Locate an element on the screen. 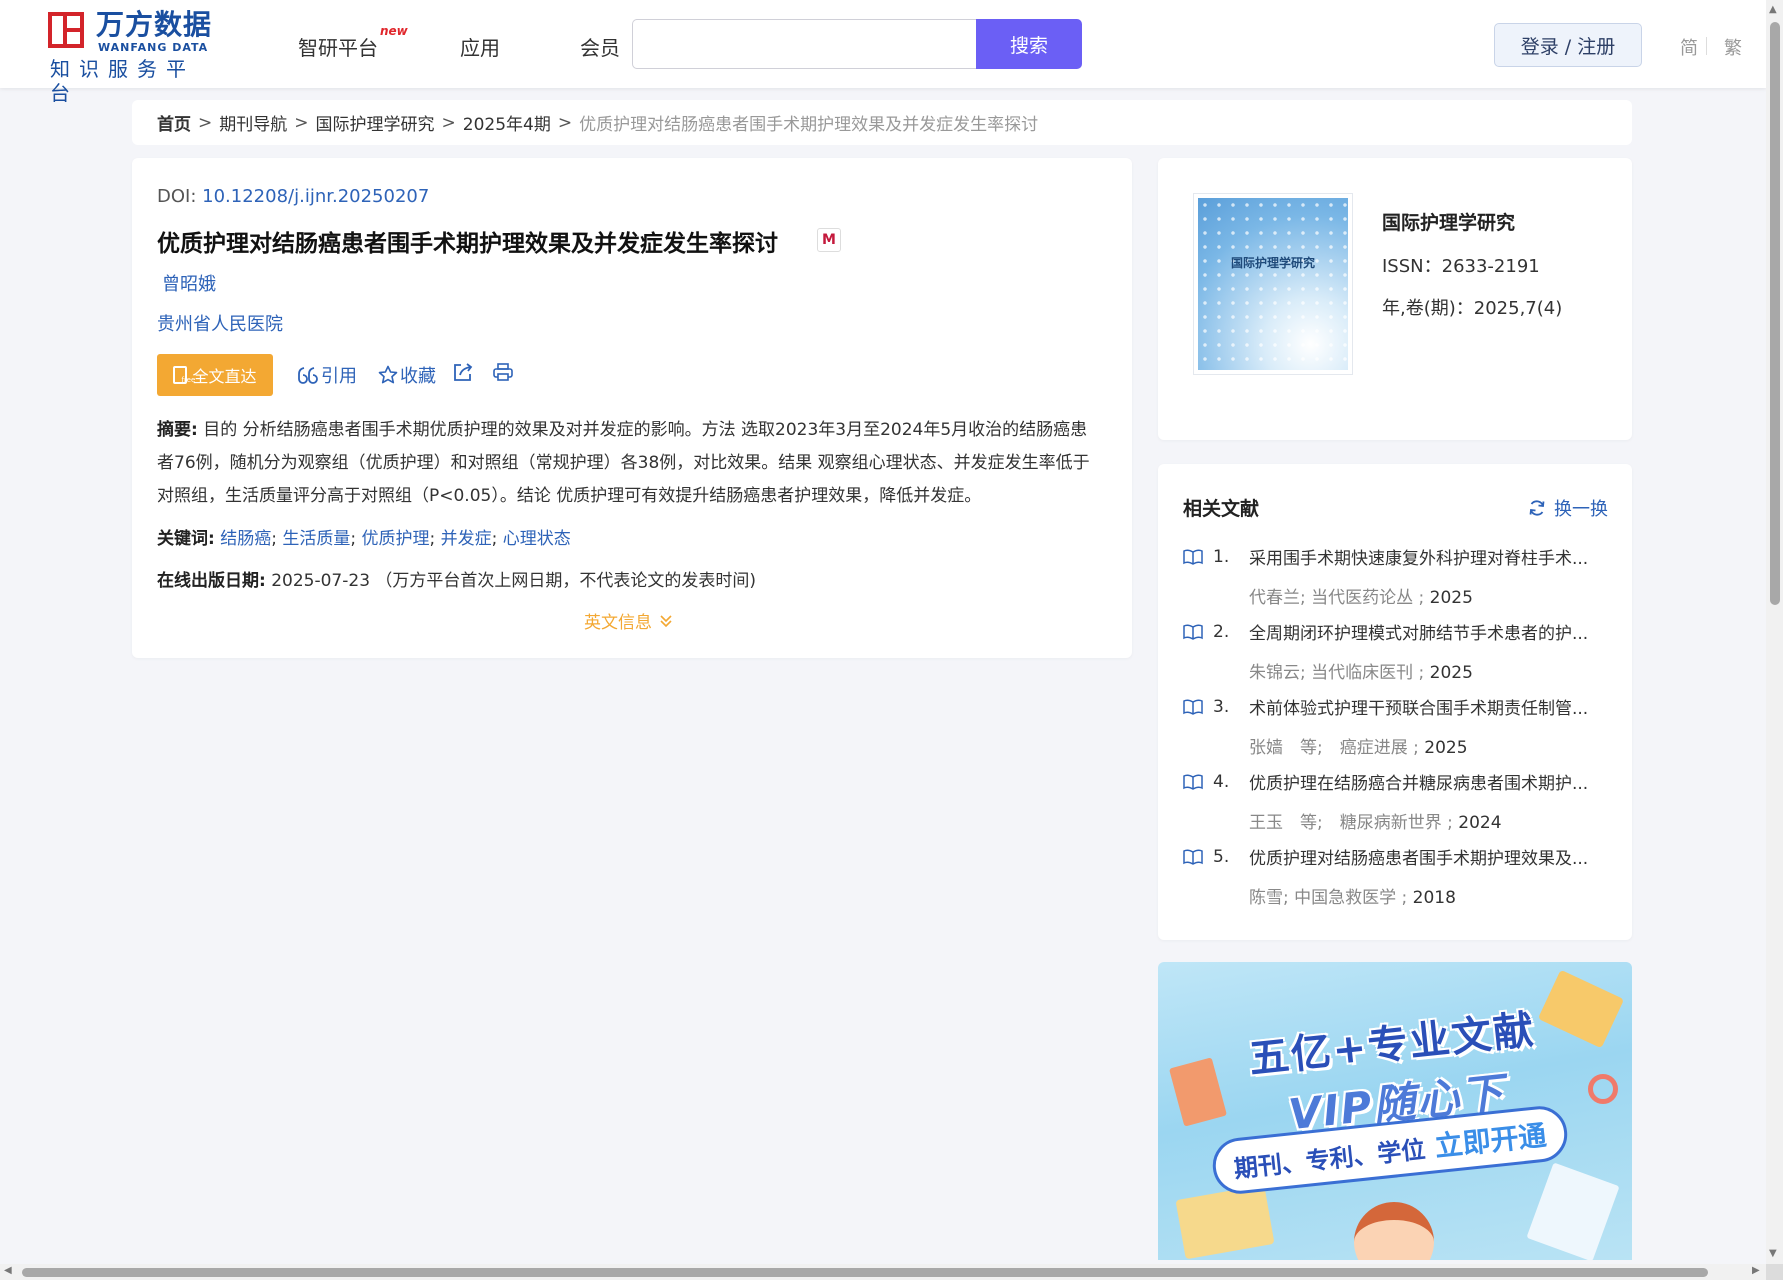 The width and height of the screenshot is (1783, 1280). english-info-toggle: 英文信息 is located at coordinates (629, 620).